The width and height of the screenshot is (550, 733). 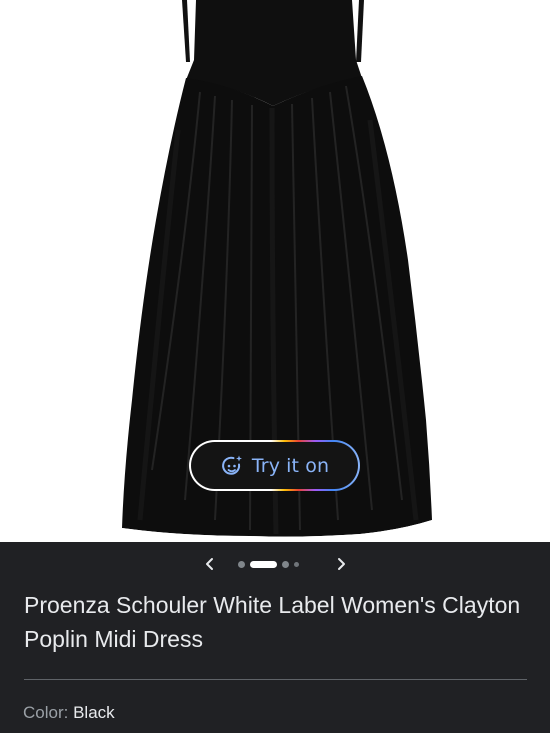 I want to click on chevron-right-icon, so click(x=341, y=564).